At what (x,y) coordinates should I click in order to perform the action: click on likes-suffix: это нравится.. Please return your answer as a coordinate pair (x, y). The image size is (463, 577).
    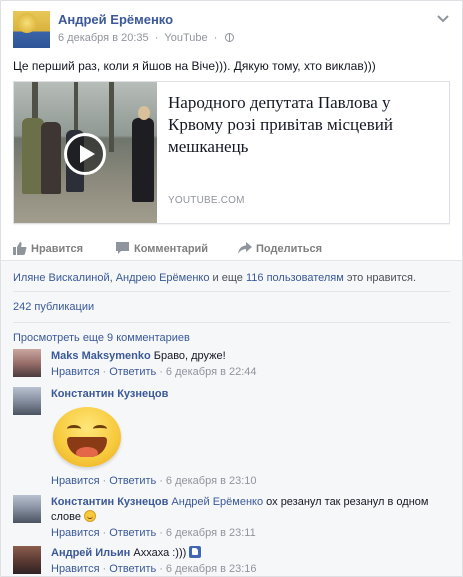
    Looking at the image, I should click on (381, 278).